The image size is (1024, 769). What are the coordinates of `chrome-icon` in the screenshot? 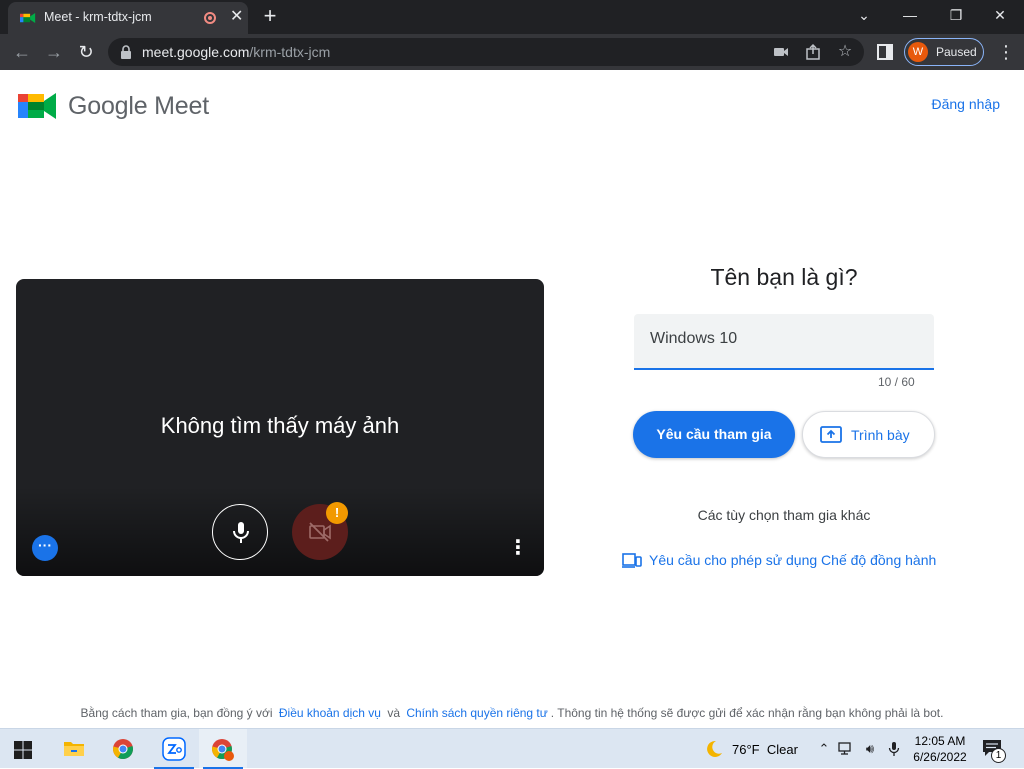 It's located at (123, 749).